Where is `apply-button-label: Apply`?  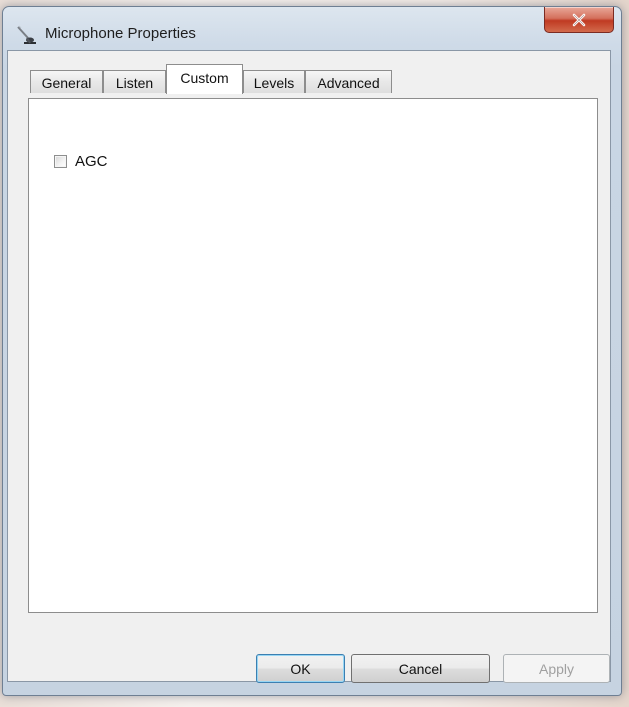
apply-button-label: Apply is located at coordinates (556, 668).